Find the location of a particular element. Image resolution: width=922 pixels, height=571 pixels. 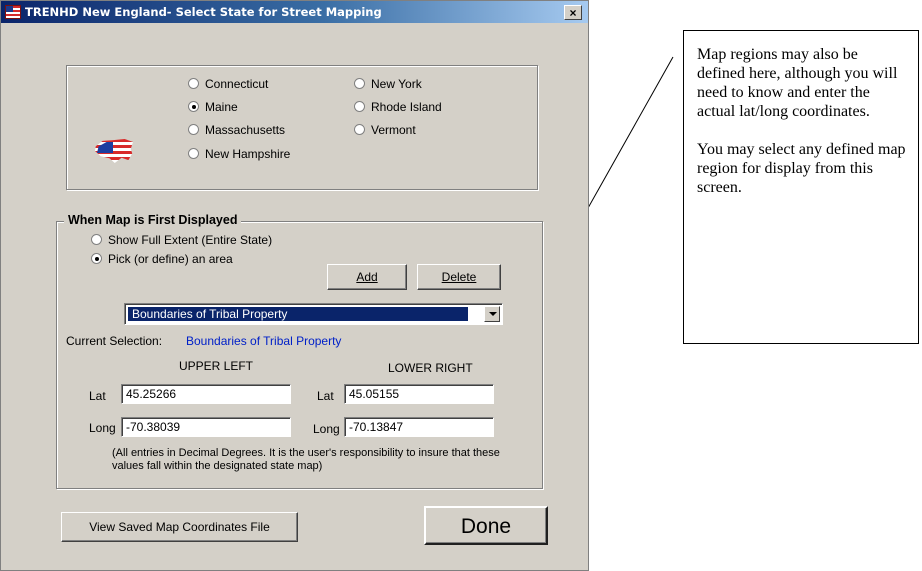

radio-new-hampshire: New Hampshire is located at coordinates (239, 154).